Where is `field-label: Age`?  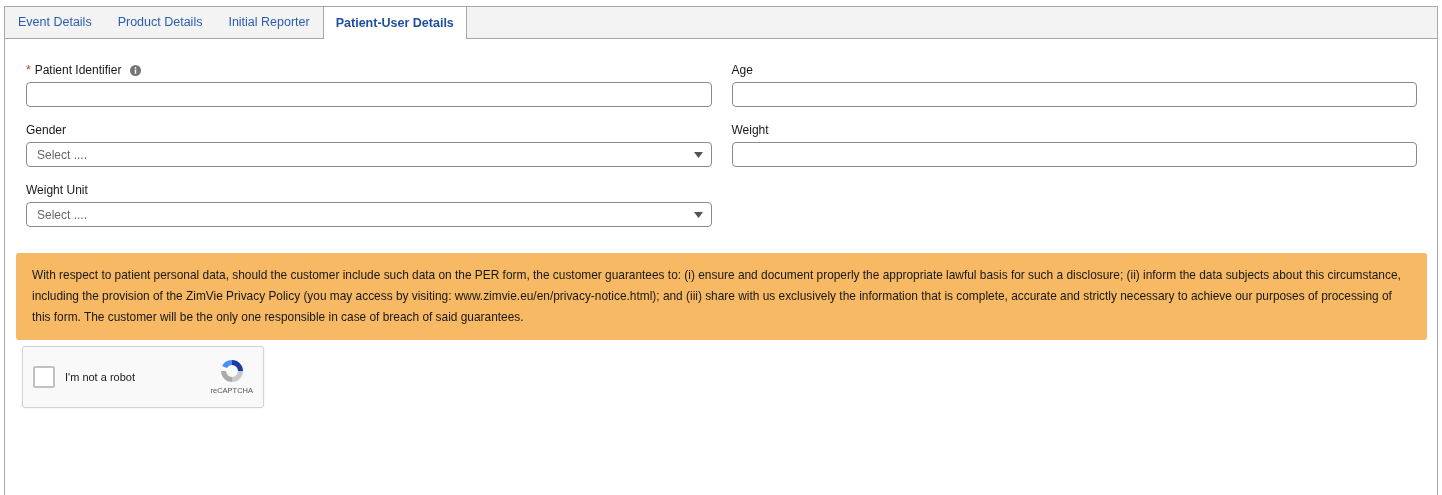 field-label: Age is located at coordinates (742, 70).